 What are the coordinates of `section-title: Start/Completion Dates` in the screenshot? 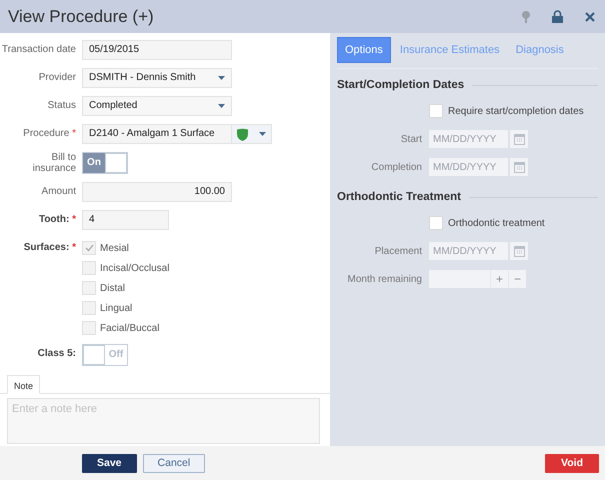 It's located at (400, 85).